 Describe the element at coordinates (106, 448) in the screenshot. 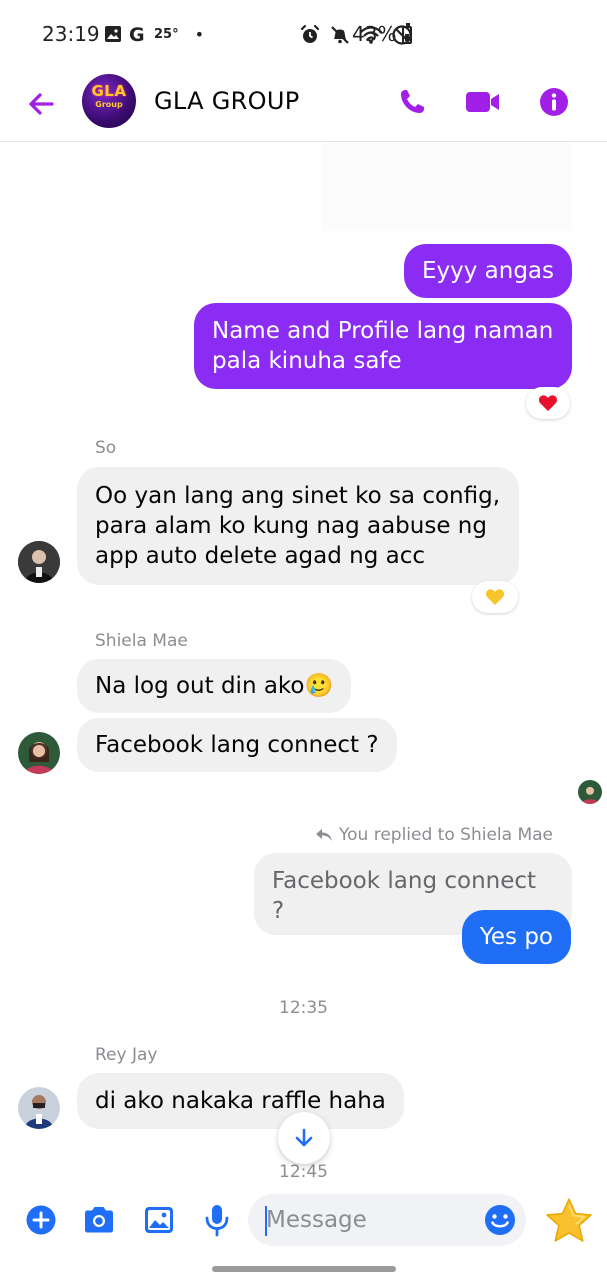

I see `sender-name: So` at that location.